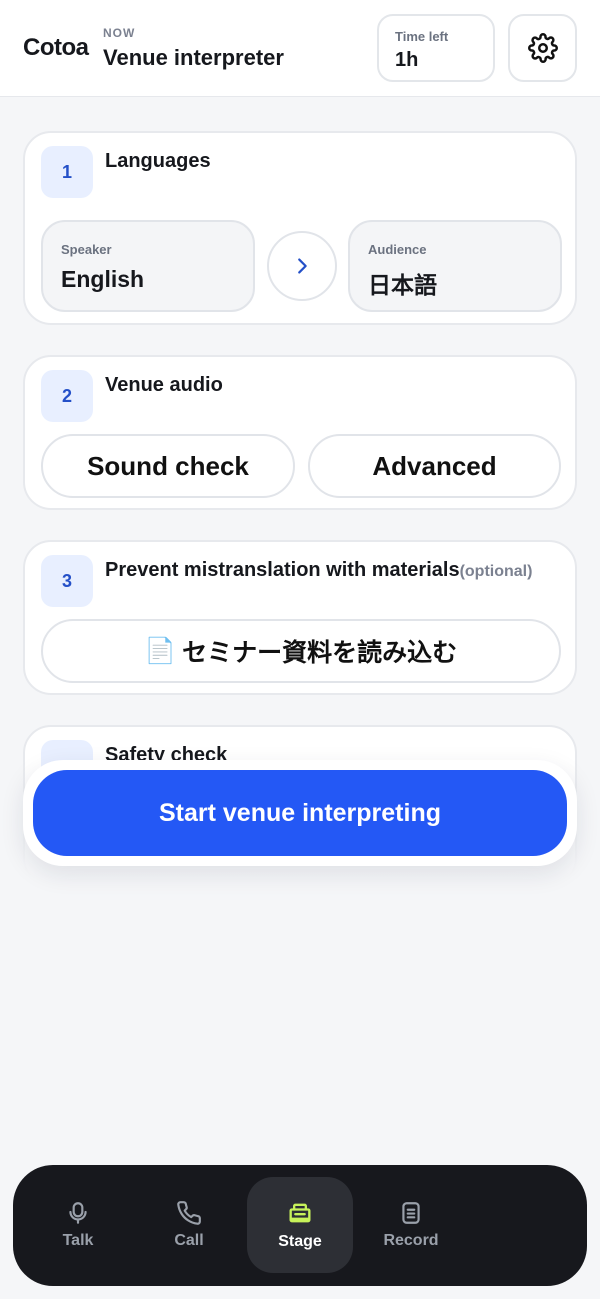  Describe the element at coordinates (160, 650) in the screenshot. I see `document-icon: 📄` at that location.